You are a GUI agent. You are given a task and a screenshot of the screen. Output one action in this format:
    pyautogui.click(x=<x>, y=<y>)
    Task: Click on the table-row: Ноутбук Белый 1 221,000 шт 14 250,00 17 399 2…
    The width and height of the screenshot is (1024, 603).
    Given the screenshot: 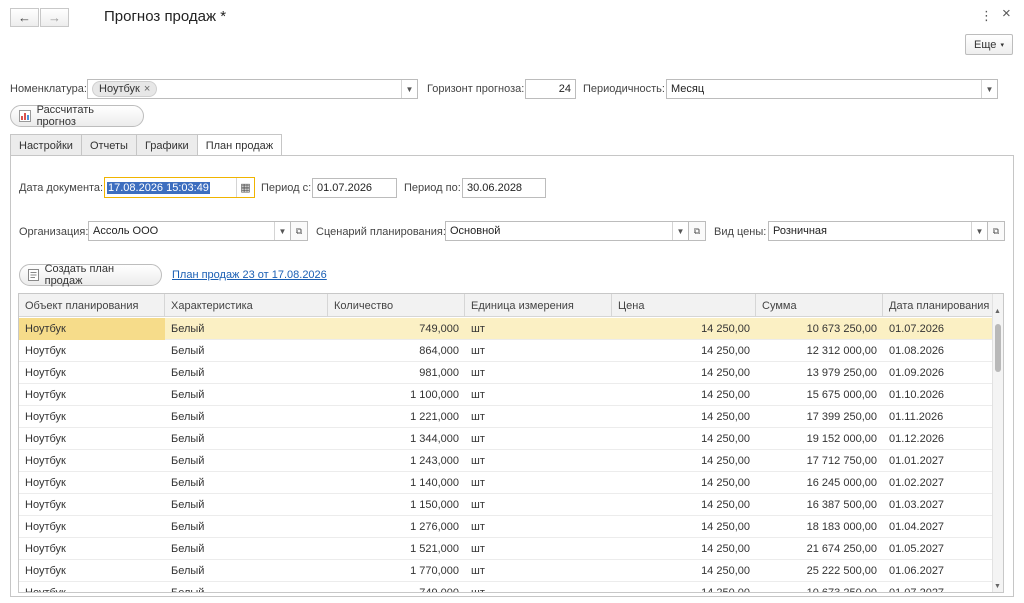 What is the action you would take?
    pyautogui.click(x=506, y=417)
    